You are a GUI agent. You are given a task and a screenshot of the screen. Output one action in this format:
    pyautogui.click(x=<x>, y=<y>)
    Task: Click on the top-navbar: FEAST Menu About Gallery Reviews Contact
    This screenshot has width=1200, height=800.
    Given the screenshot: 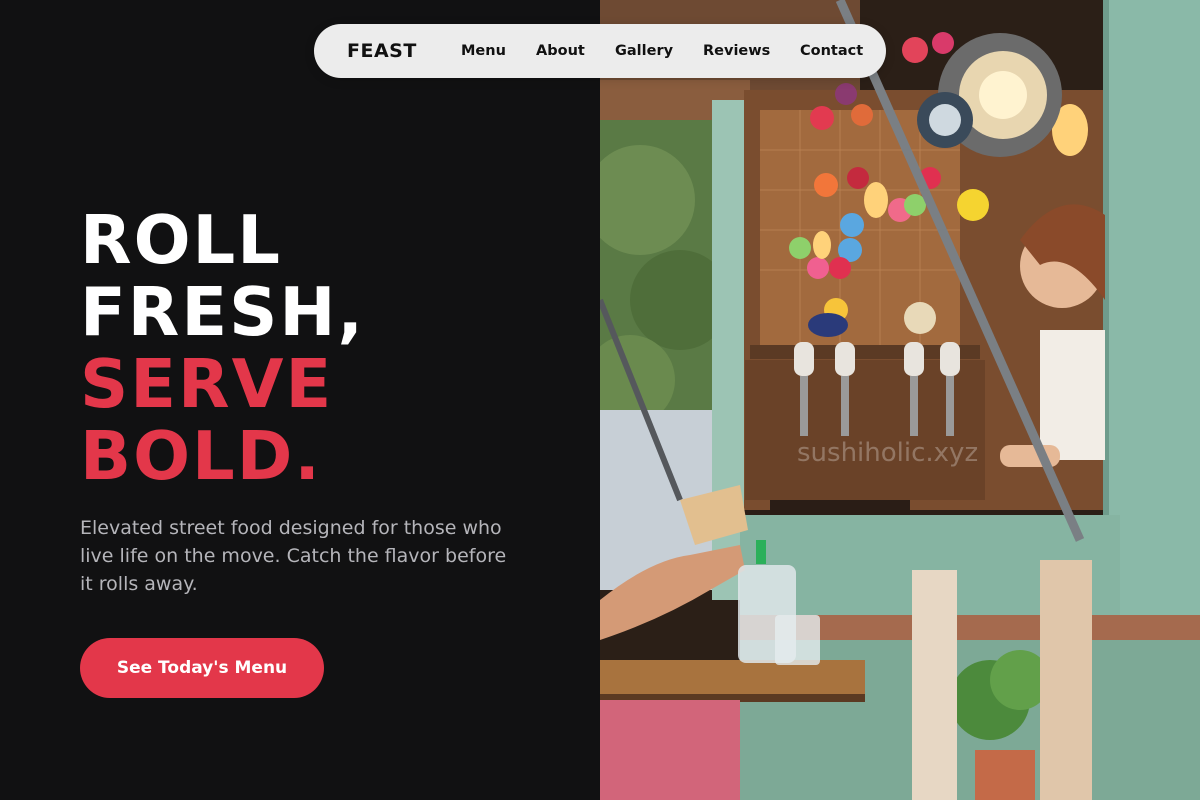 What is the action you would take?
    pyautogui.click(x=600, y=51)
    